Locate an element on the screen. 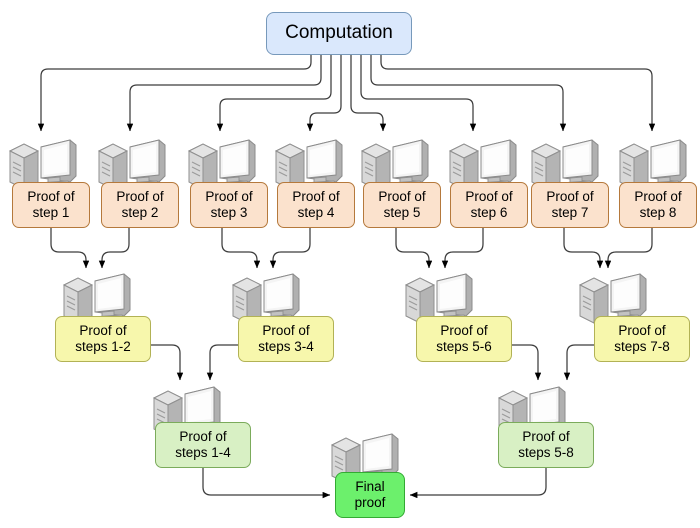 The height and width of the screenshot is (528, 700). node-label-line2: step 6 is located at coordinates (489, 212).